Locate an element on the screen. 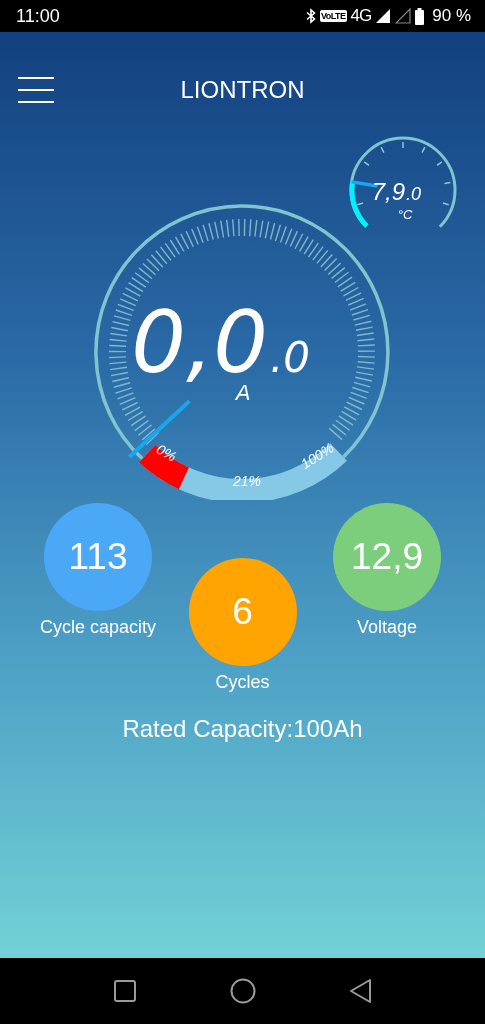 The width and height of the screenshot is (485, 1024). charge-start-label: 0% is located at coordinates (166, 452).